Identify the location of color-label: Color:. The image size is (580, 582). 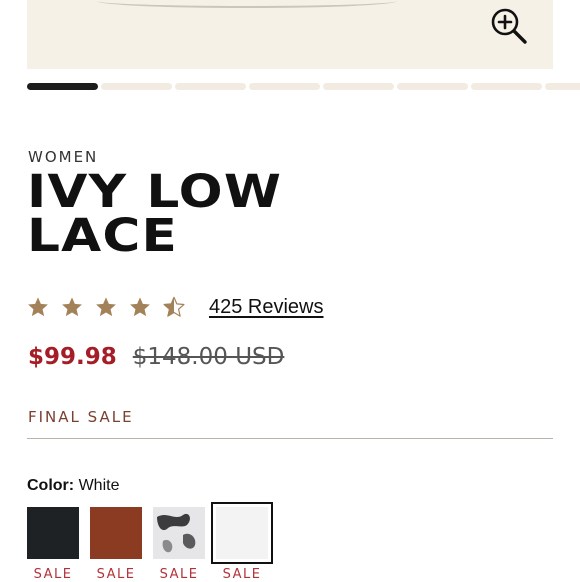
(51, 485).